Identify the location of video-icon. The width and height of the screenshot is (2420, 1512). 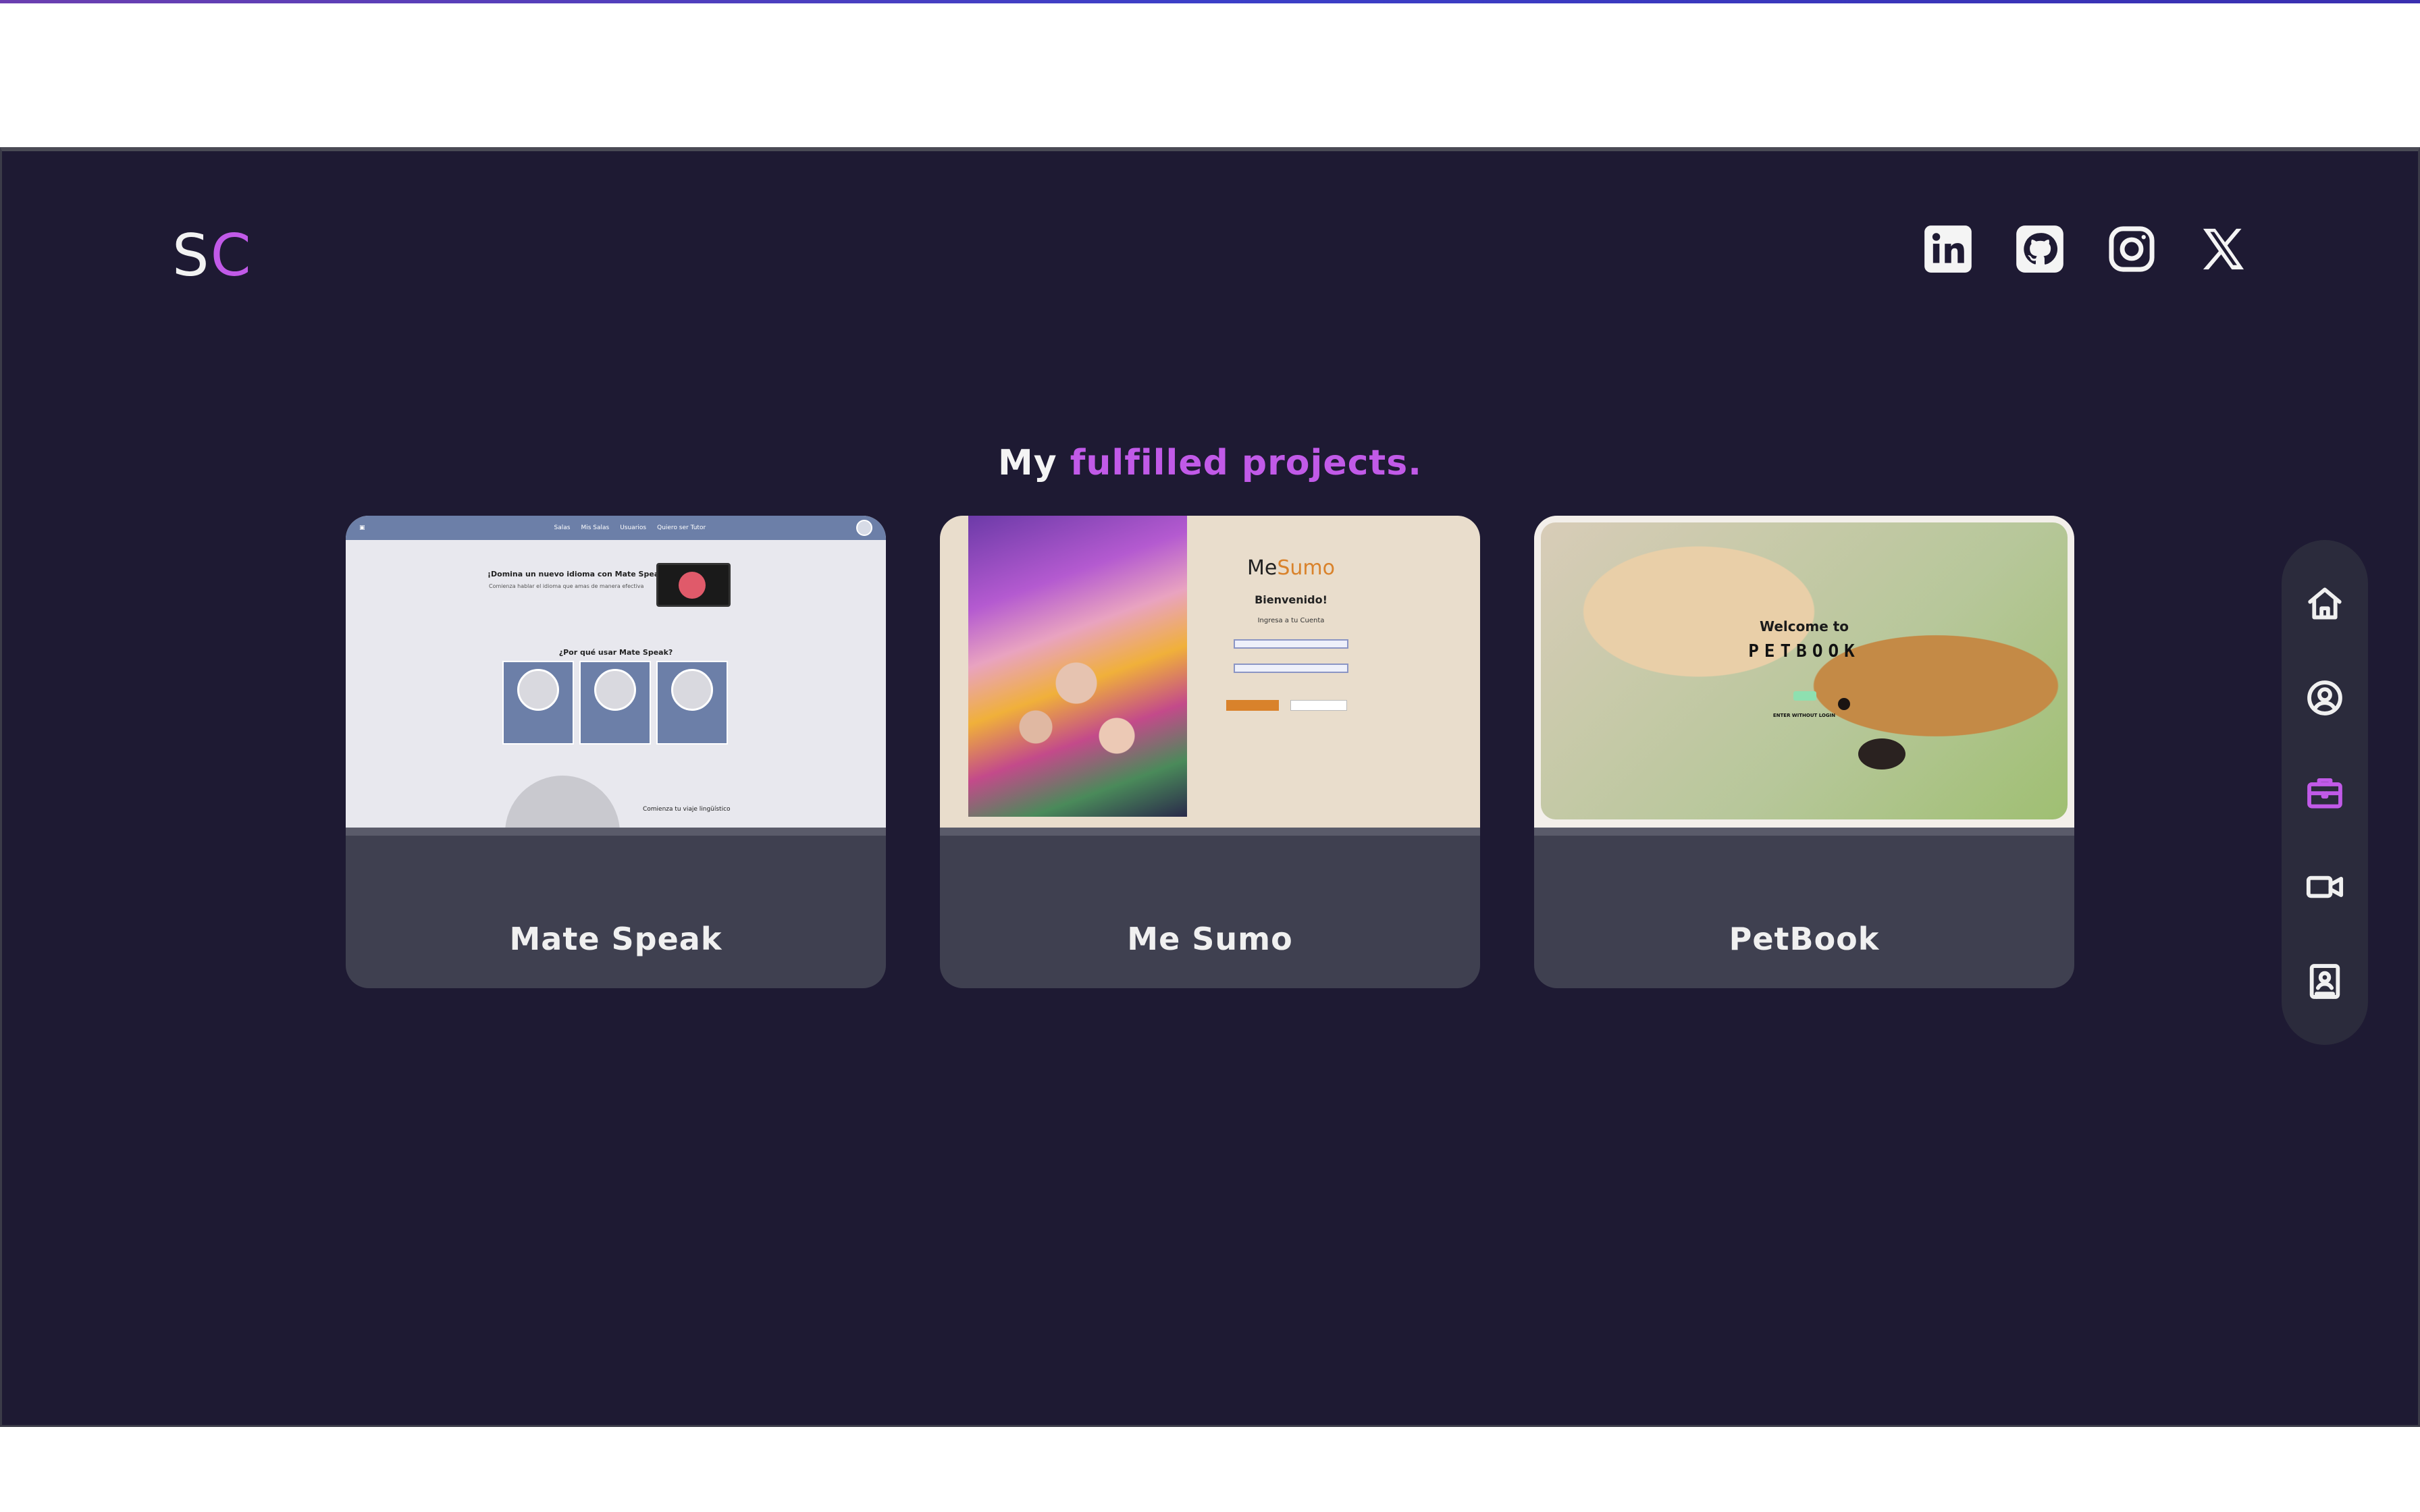
(2324, 887).